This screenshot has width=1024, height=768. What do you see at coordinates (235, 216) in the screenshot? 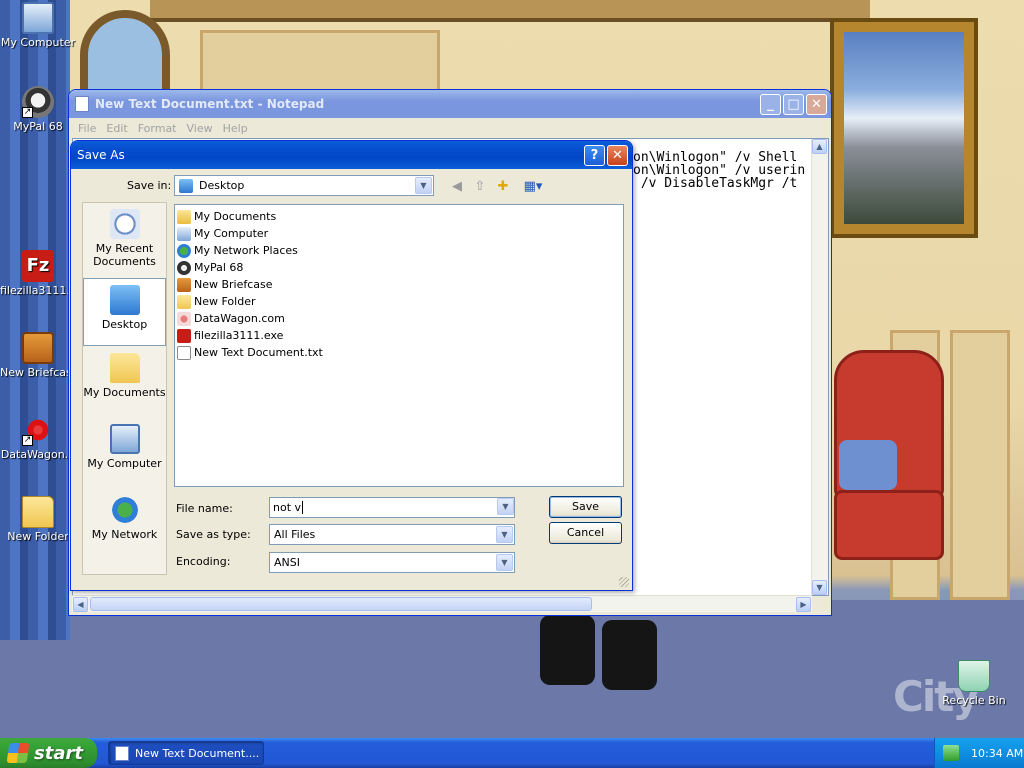
I see `file-name: My Documents` at bounding box center [235, 216].